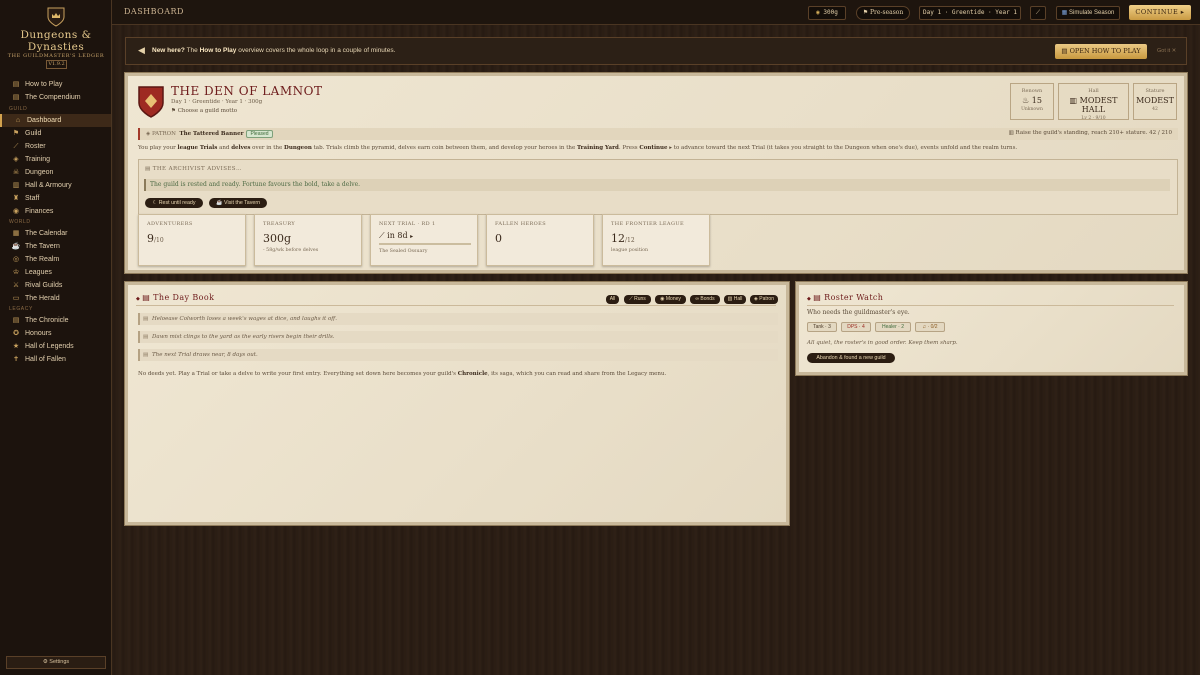 The width and height of the screenshot is (1200, 675). What do you see at coordinates (56, 662) in the screenshot?
I see `settings-button: ⚙ Settings` at bounding box center [56, 662].